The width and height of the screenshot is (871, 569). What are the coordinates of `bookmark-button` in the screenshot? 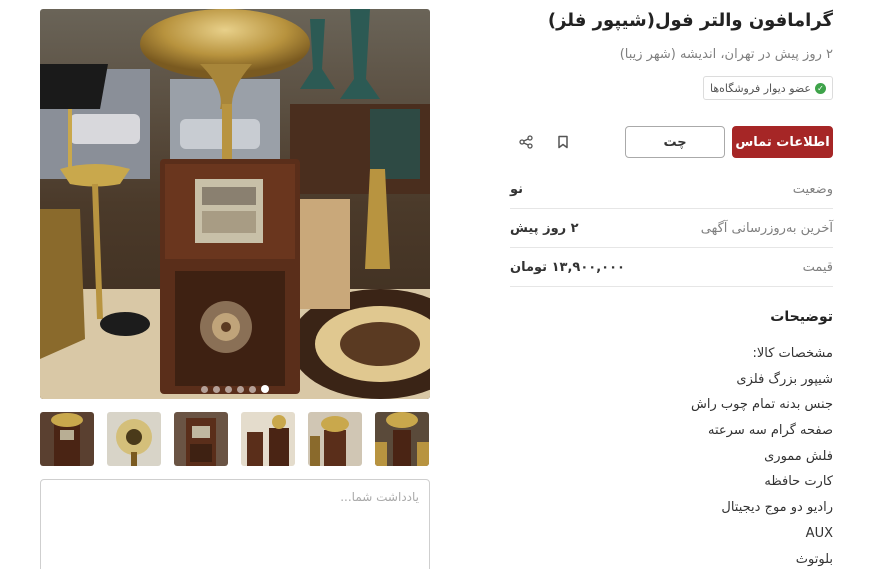 It's located at (563, 142).